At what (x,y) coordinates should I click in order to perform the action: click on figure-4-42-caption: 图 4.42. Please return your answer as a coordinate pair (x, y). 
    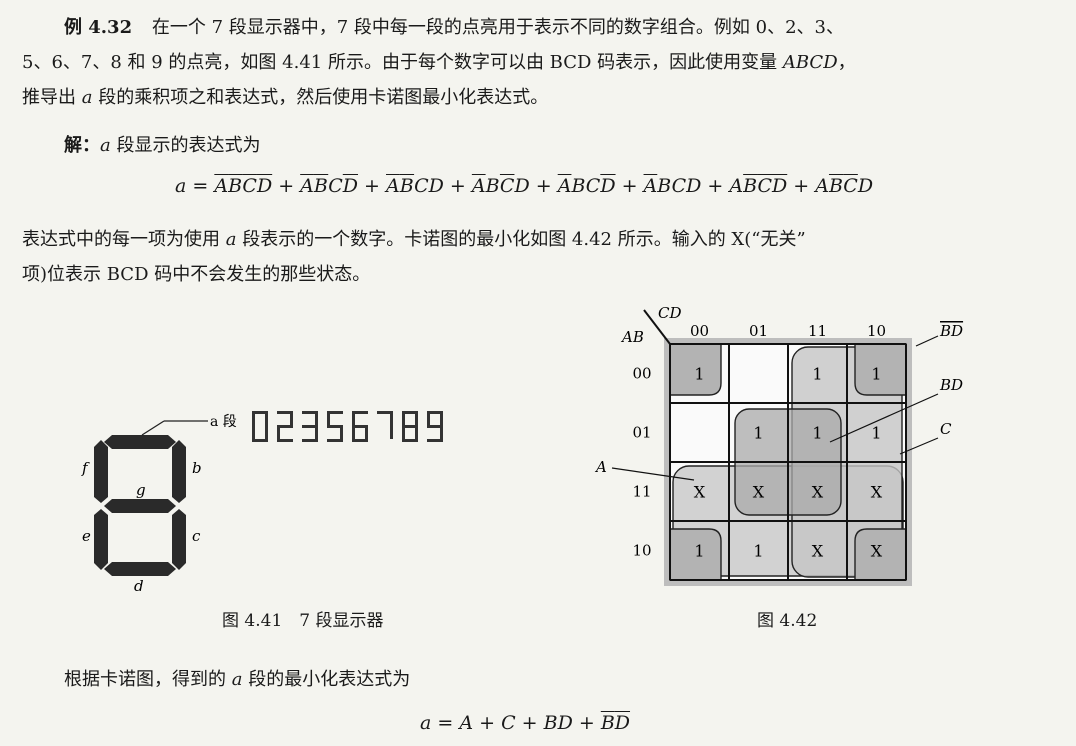
    Looking at the image, I should click on (787, 621).